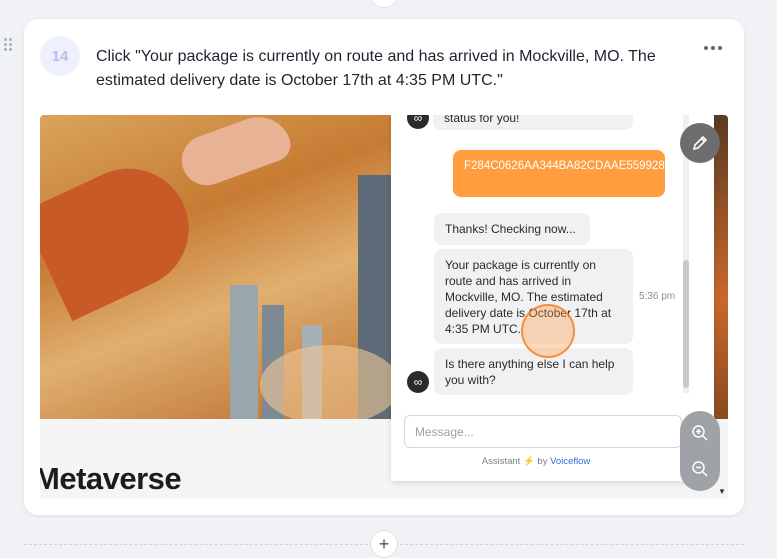  Describe the element at coordinates (713, 49) in the screenshot. I see `more-icon` at that location.